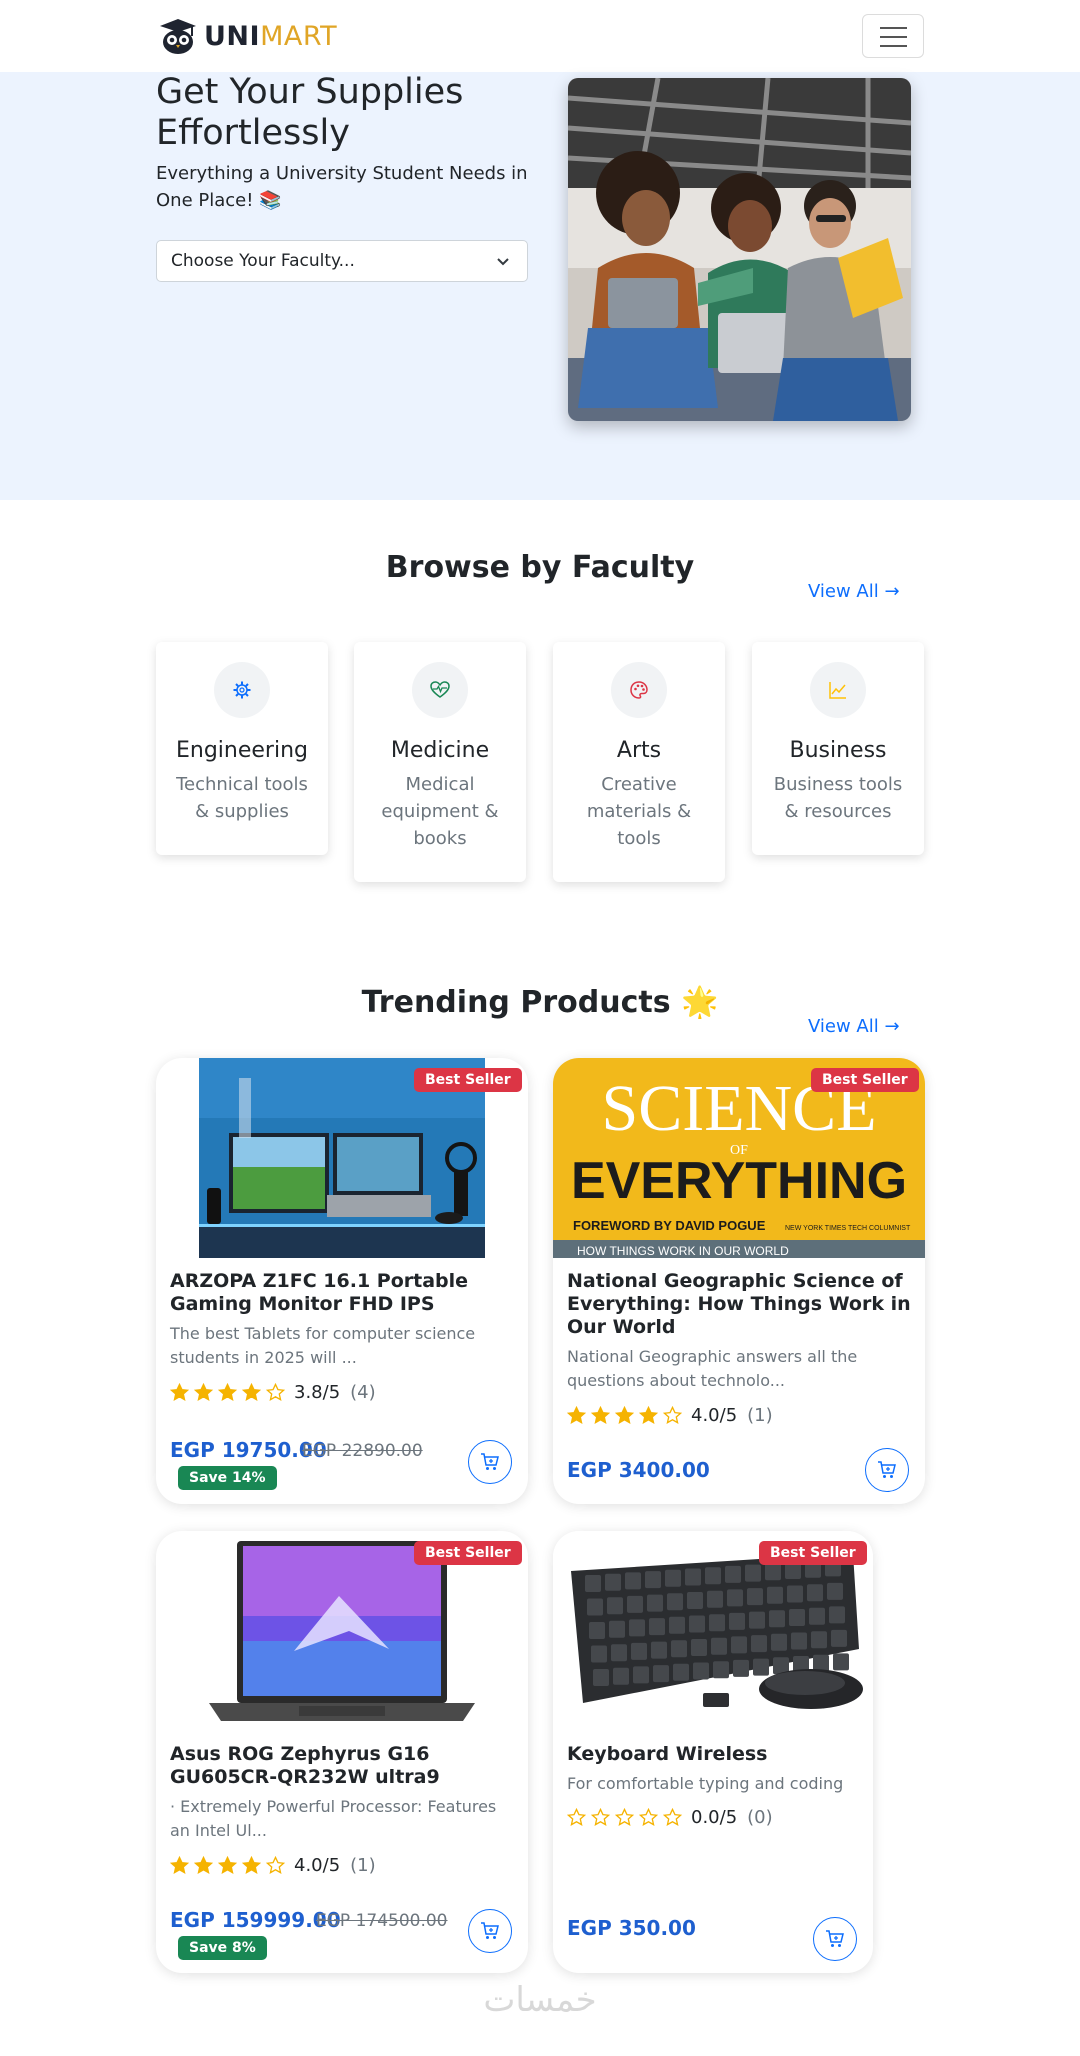 This screenshot has height=2056, width=1080. What do you see at coordinates (854, 1026) in the screenshot?
I see `trending-view-all-link: View All →` at bounding box center [854, 1026].